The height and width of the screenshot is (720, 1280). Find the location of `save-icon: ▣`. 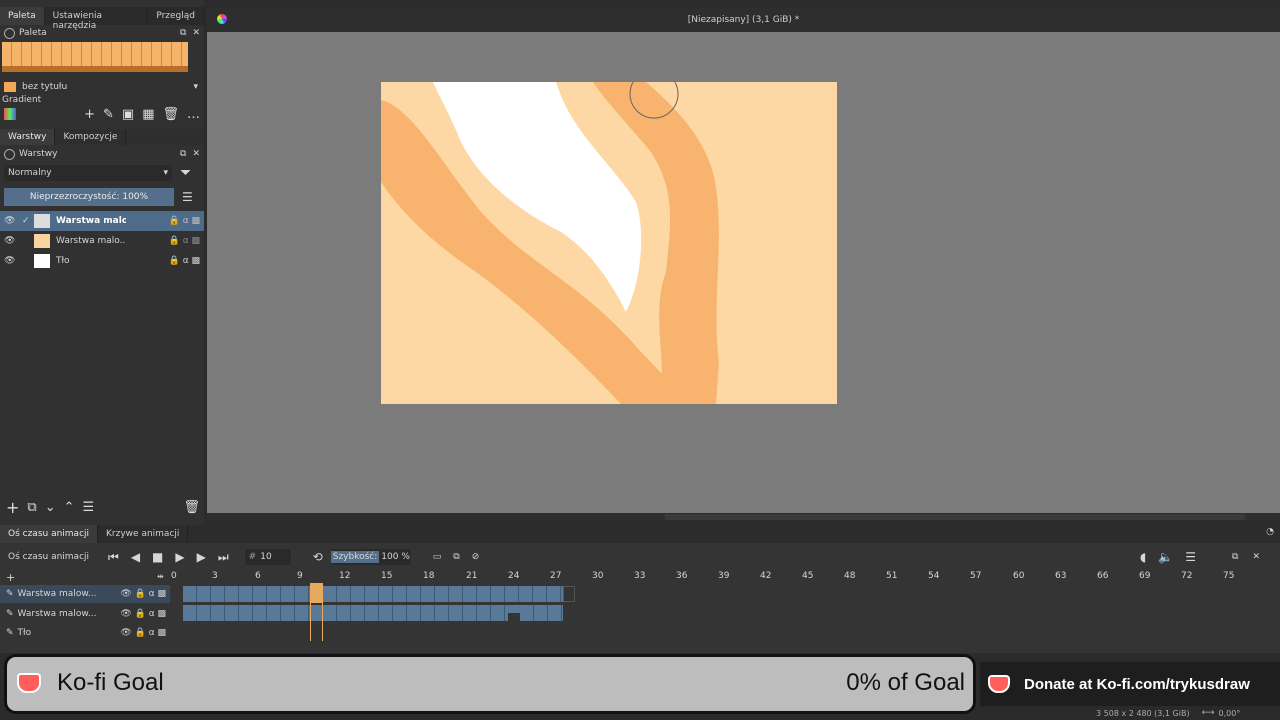

save-icon: ▣ is located at coordinates (128, 114).